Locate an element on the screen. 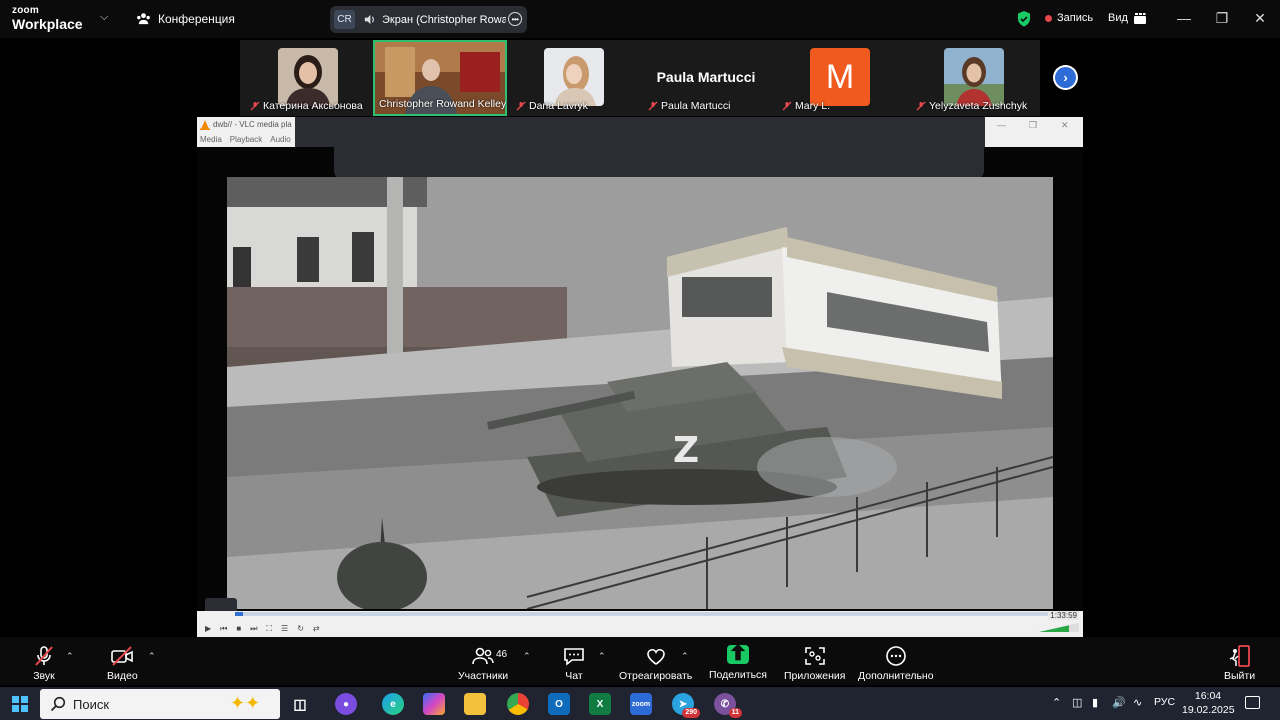 The width and height of the screenshot is (1280, 720). next-participants-button: › is located at coordinates (1065, 77).